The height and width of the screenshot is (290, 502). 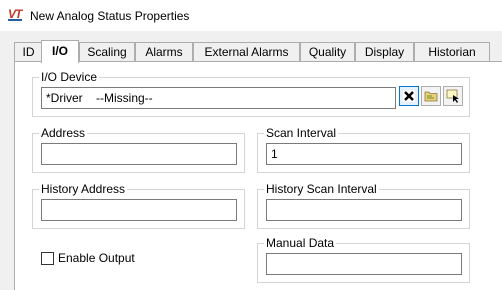 I want to click on clear-icon, so click(x=409, y=96).